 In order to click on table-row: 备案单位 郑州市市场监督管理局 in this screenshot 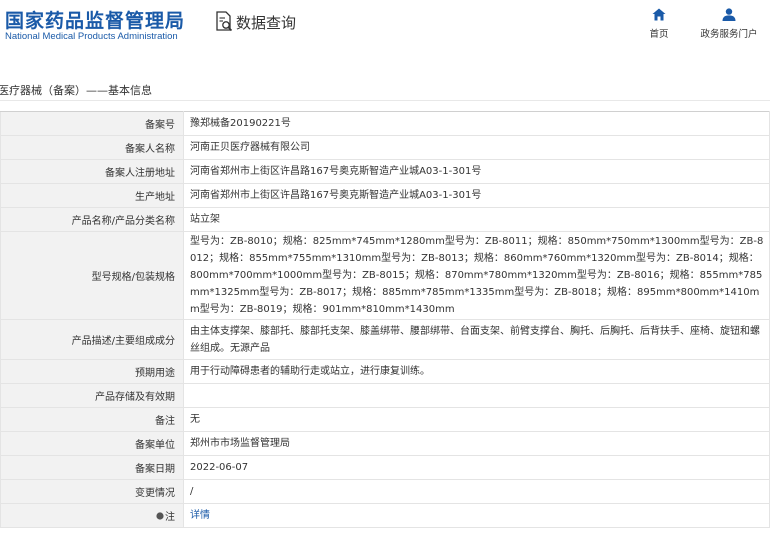, I will do `click(385, 443)`.